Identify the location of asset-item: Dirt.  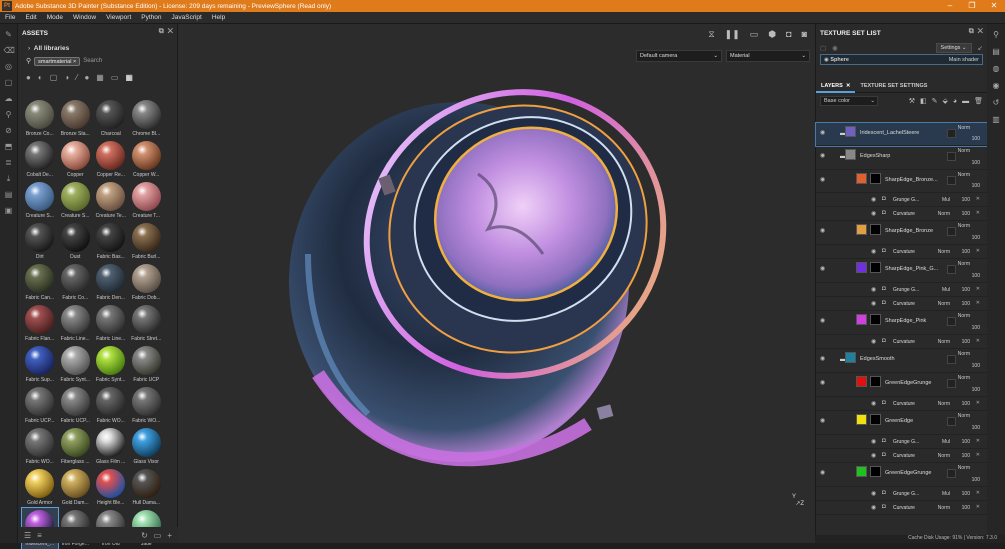
(40, 241).